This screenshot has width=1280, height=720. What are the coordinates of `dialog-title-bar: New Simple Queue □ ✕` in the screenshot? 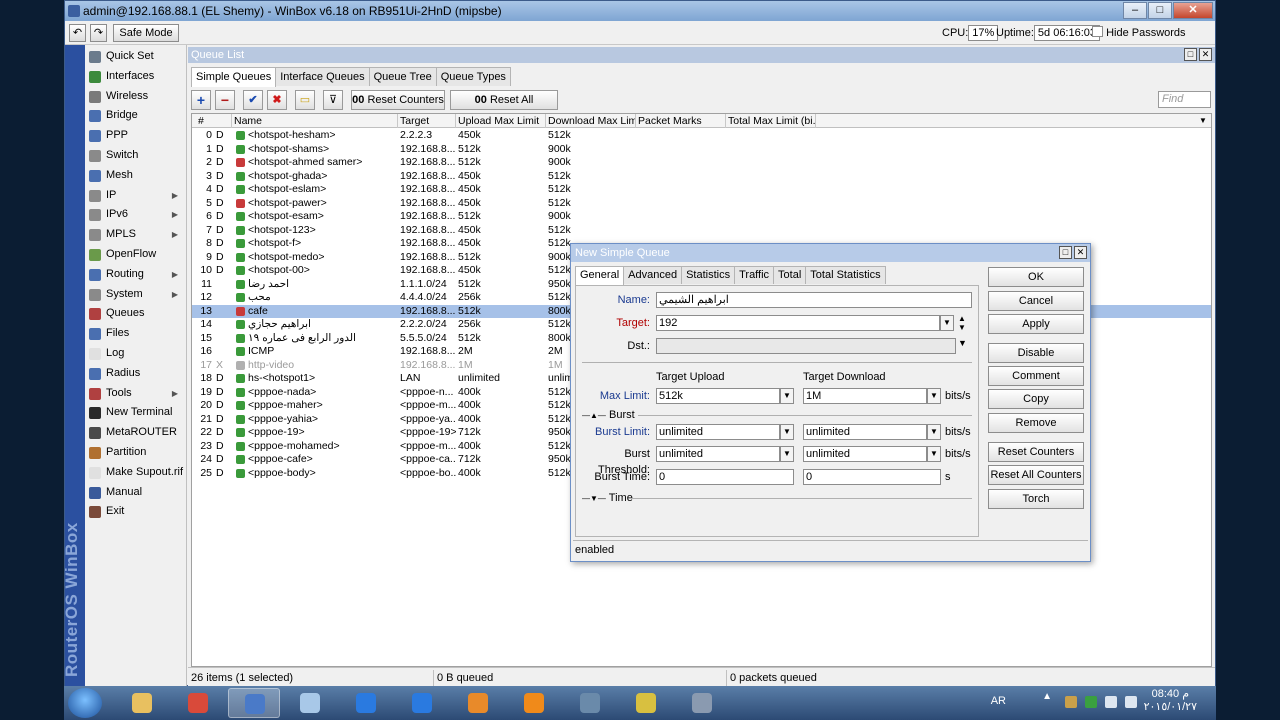 It's located at (830, 253).